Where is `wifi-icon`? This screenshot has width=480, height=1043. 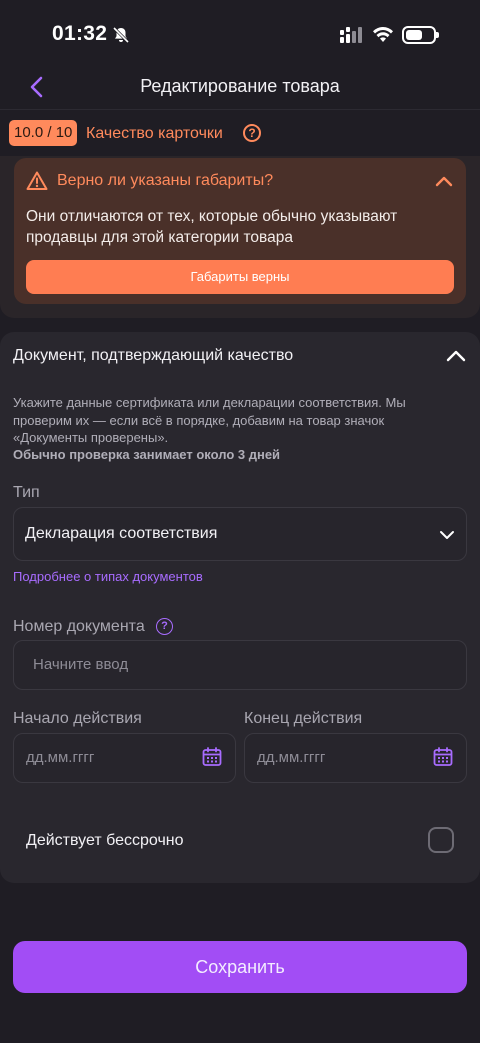 wifi-icon is located at coordinates (383, 34).